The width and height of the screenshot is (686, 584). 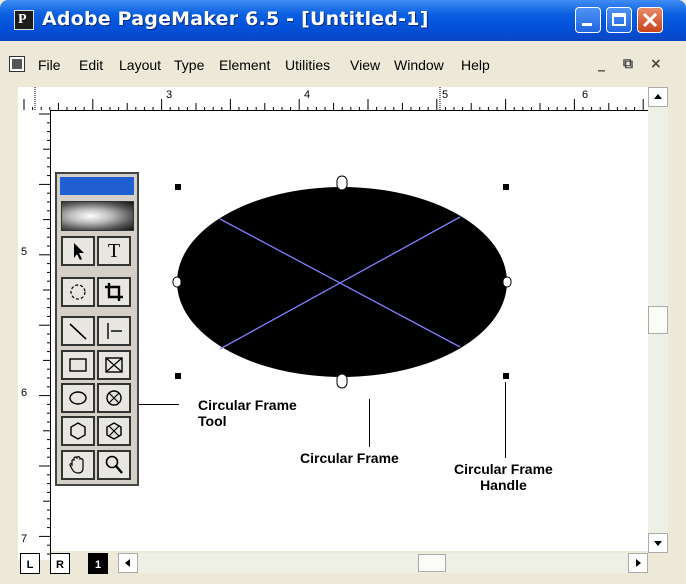 I want to click on ruler-label-5-vertical: 5, so click(x=24, y=252).